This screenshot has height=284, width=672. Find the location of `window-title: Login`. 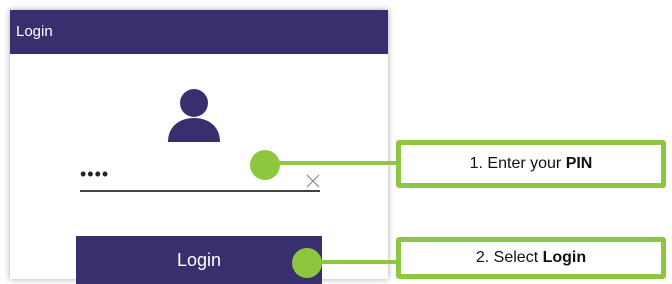

window-title: Login is located at coordinates (199, 32).